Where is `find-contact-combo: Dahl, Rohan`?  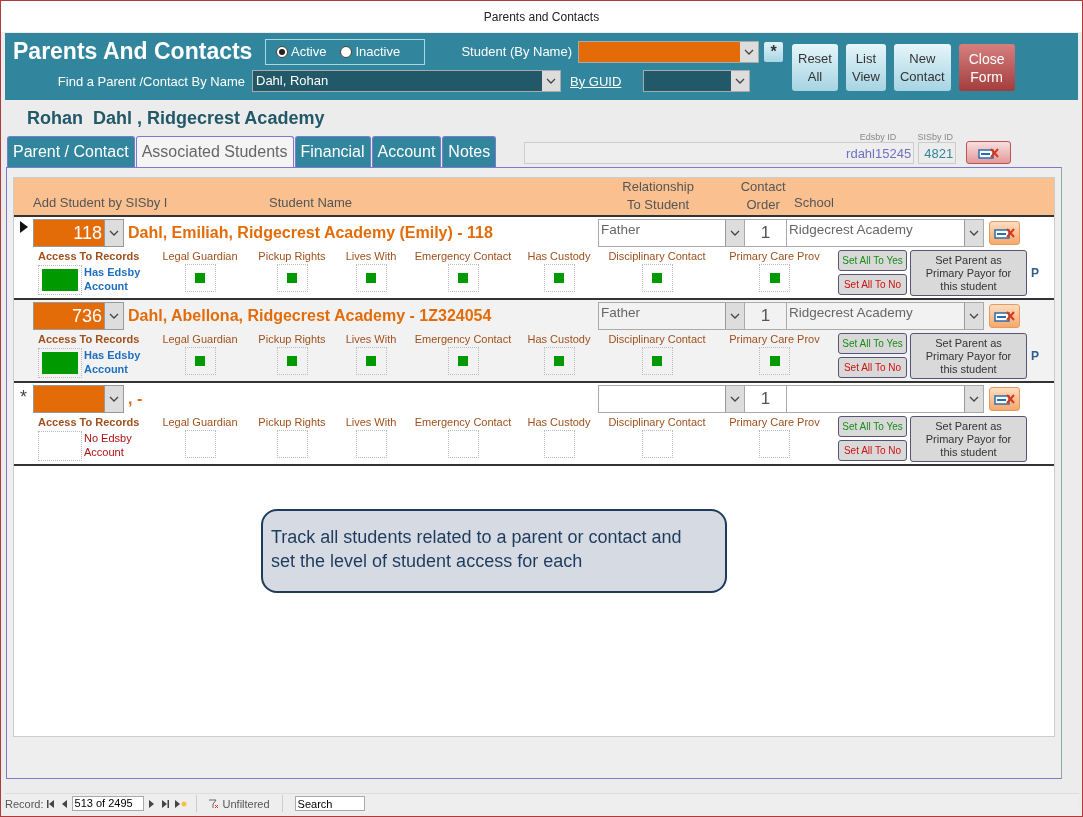 find-contact-combo: Dahl, Rohan is located at coordinates (406, 81).